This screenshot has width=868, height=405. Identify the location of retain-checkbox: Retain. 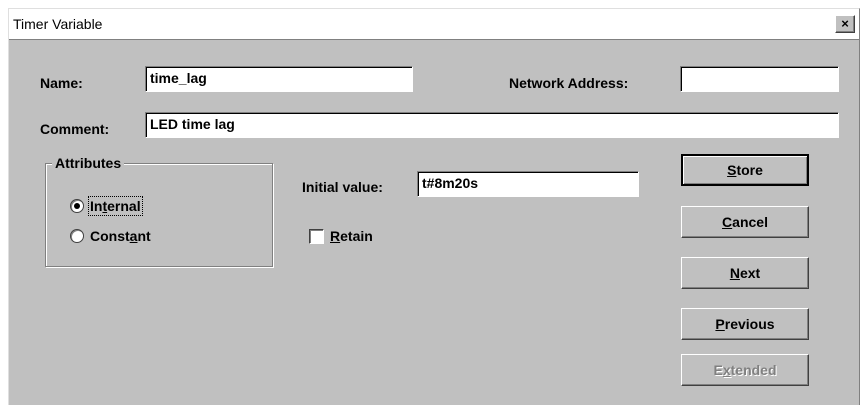
(341, 236).